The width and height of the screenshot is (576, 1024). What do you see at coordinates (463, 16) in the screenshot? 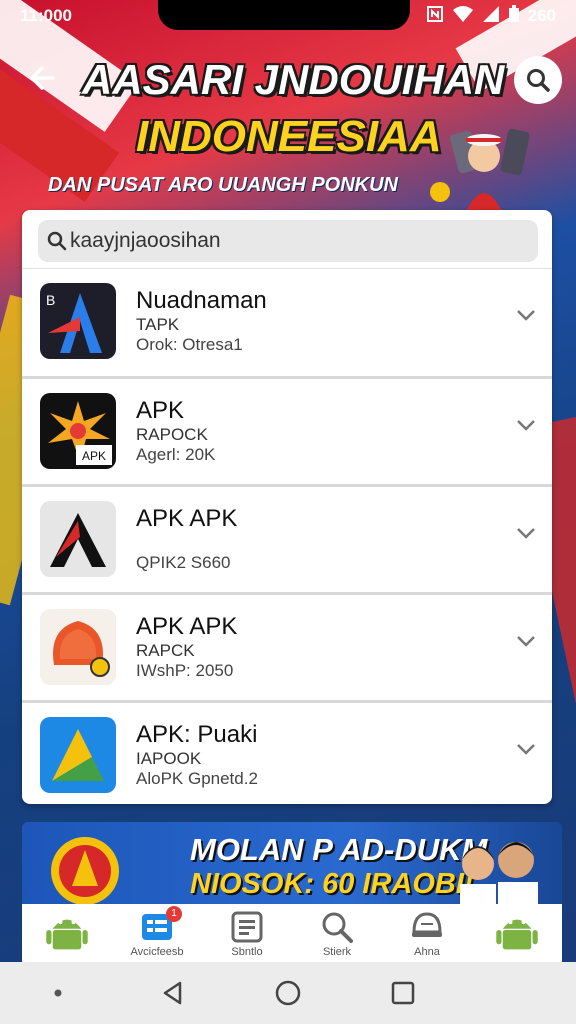
I see `wifi-icon` at bounding box center [463, 16].